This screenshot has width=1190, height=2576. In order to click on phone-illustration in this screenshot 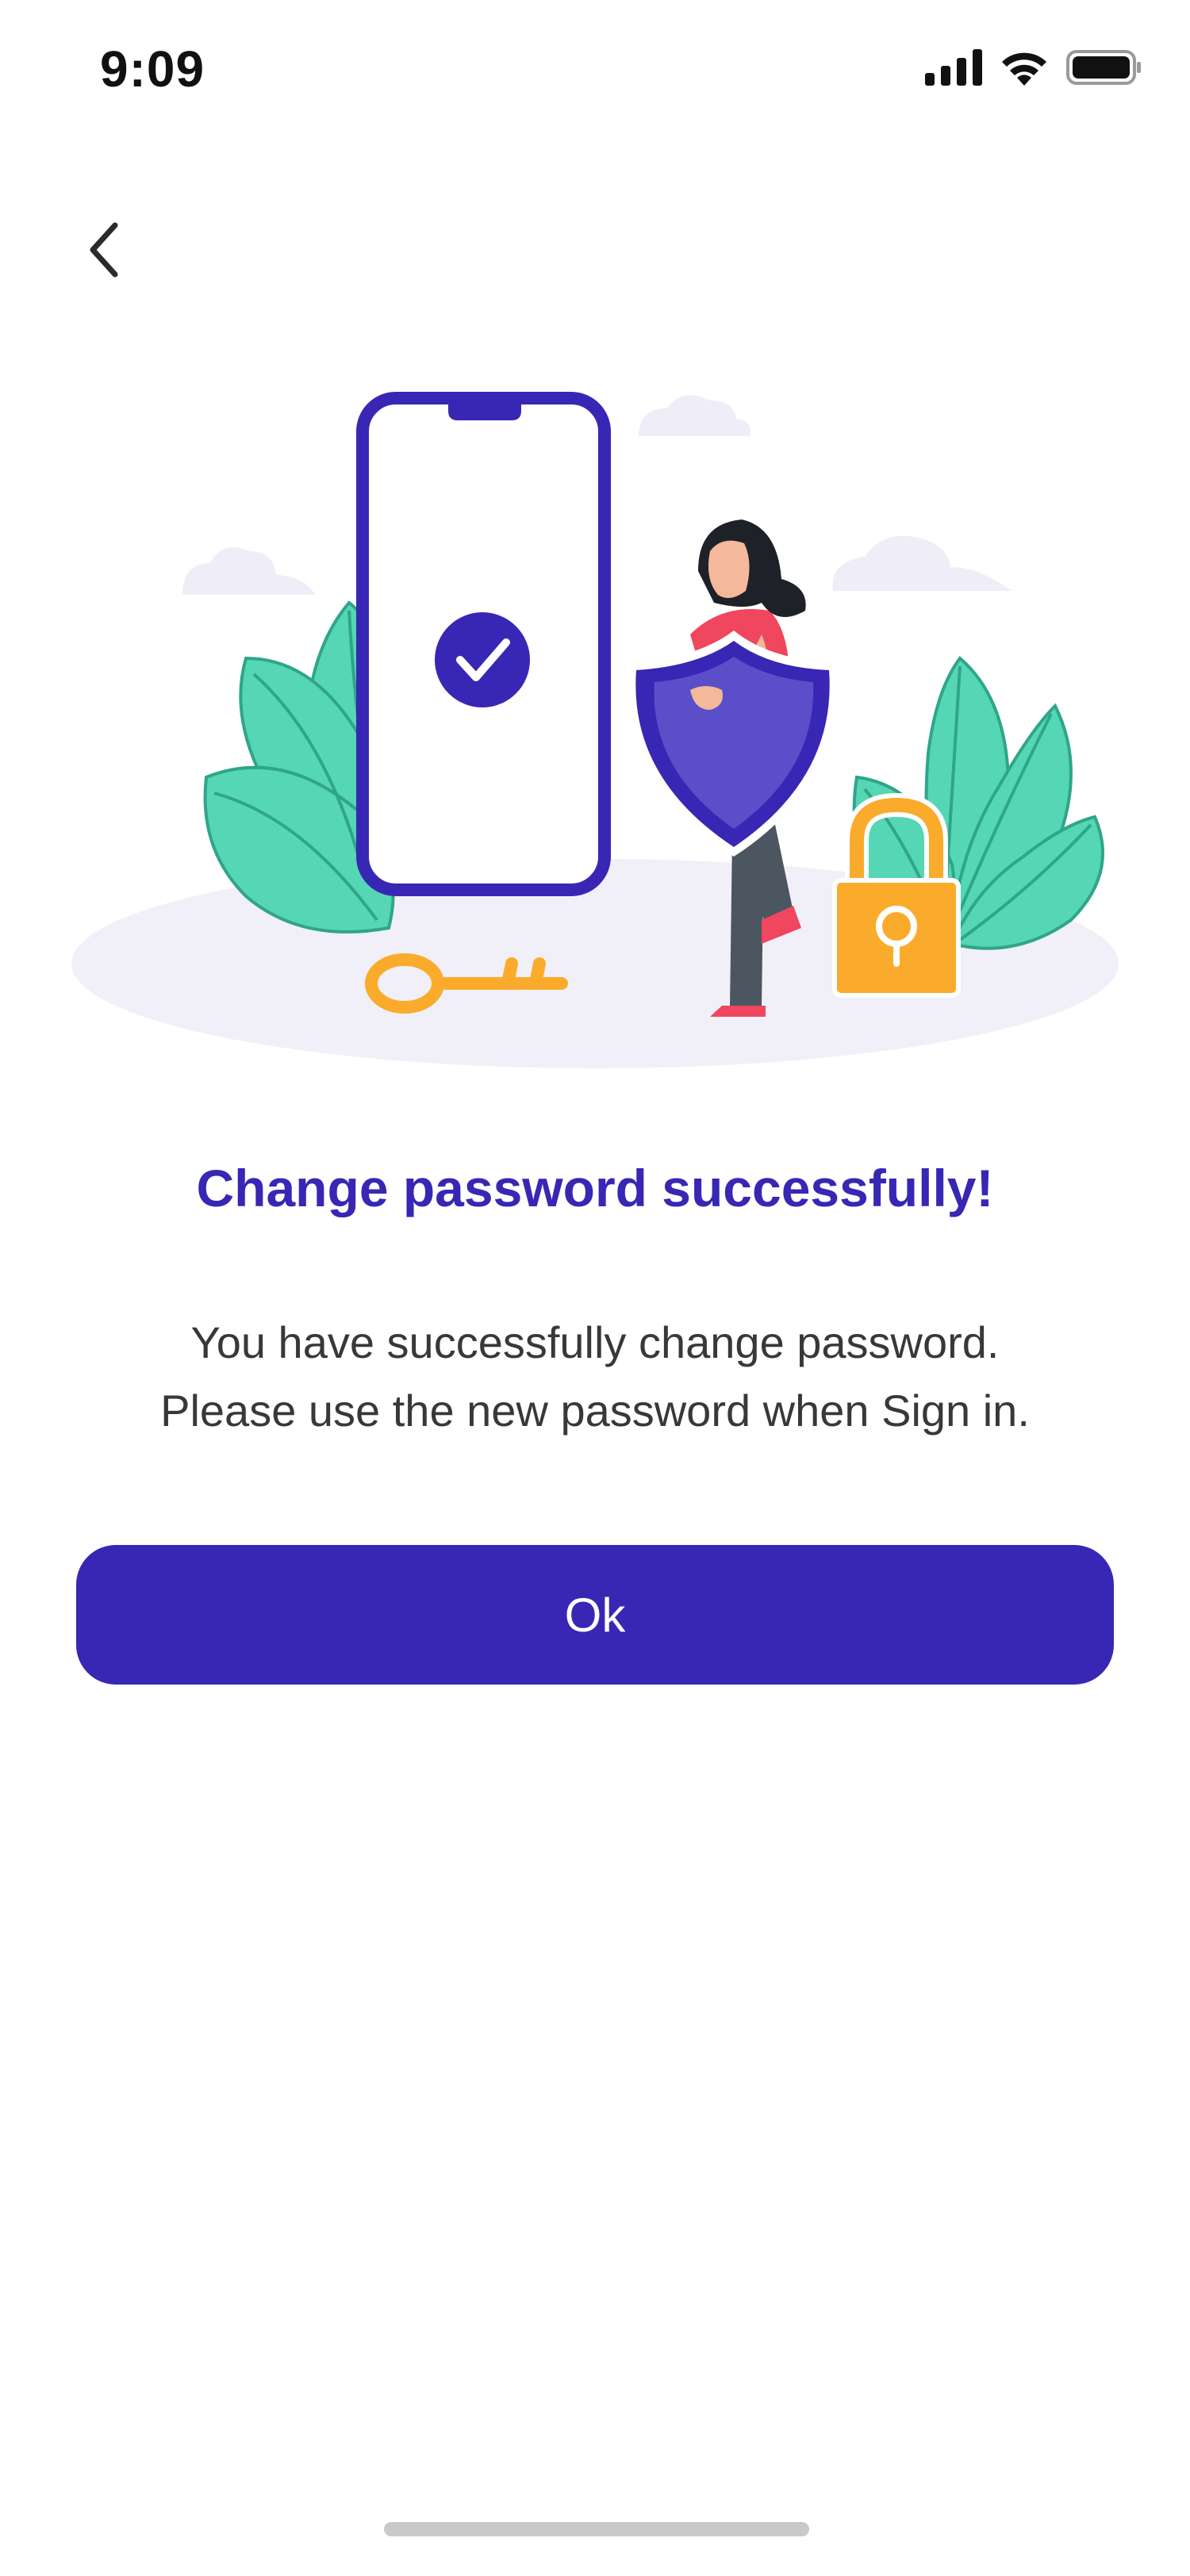, I will do `click(483, 644)`.